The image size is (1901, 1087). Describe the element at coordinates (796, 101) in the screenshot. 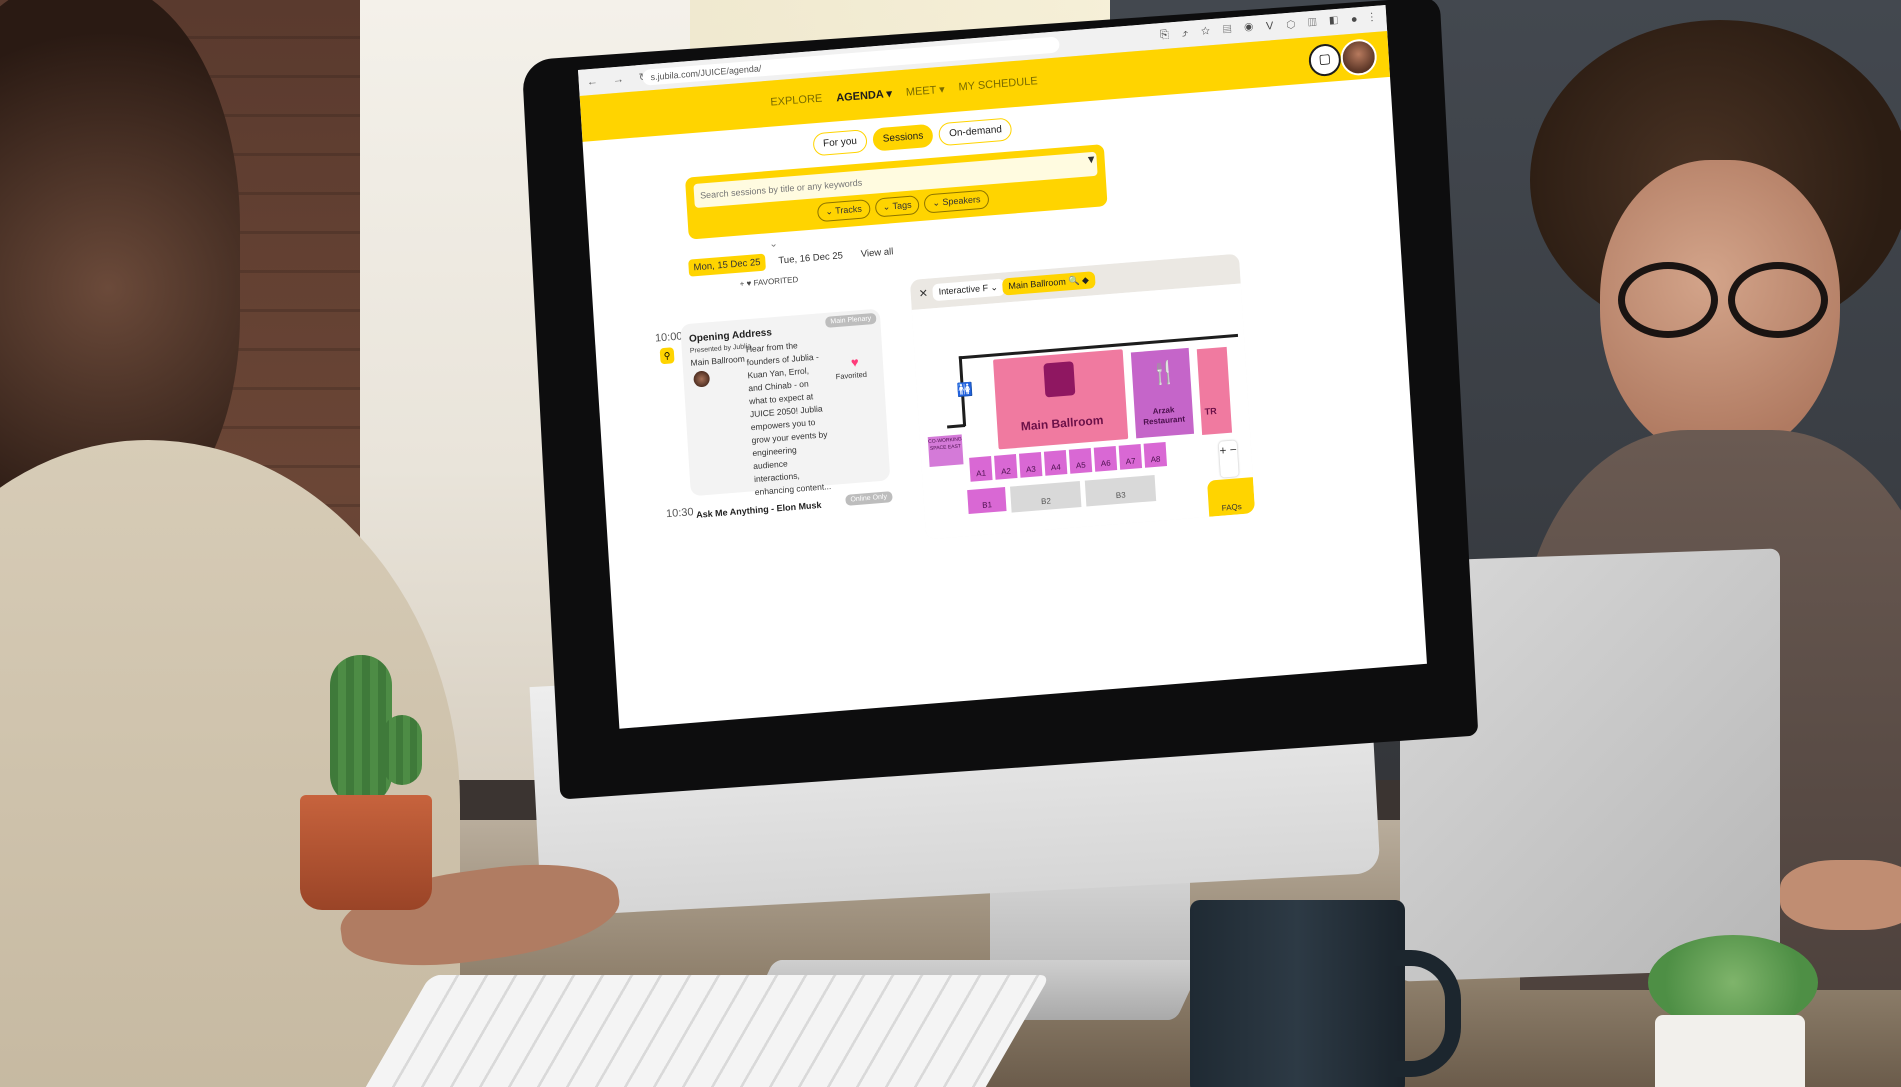

I see `nav-explore: EXPLORE` at that location.